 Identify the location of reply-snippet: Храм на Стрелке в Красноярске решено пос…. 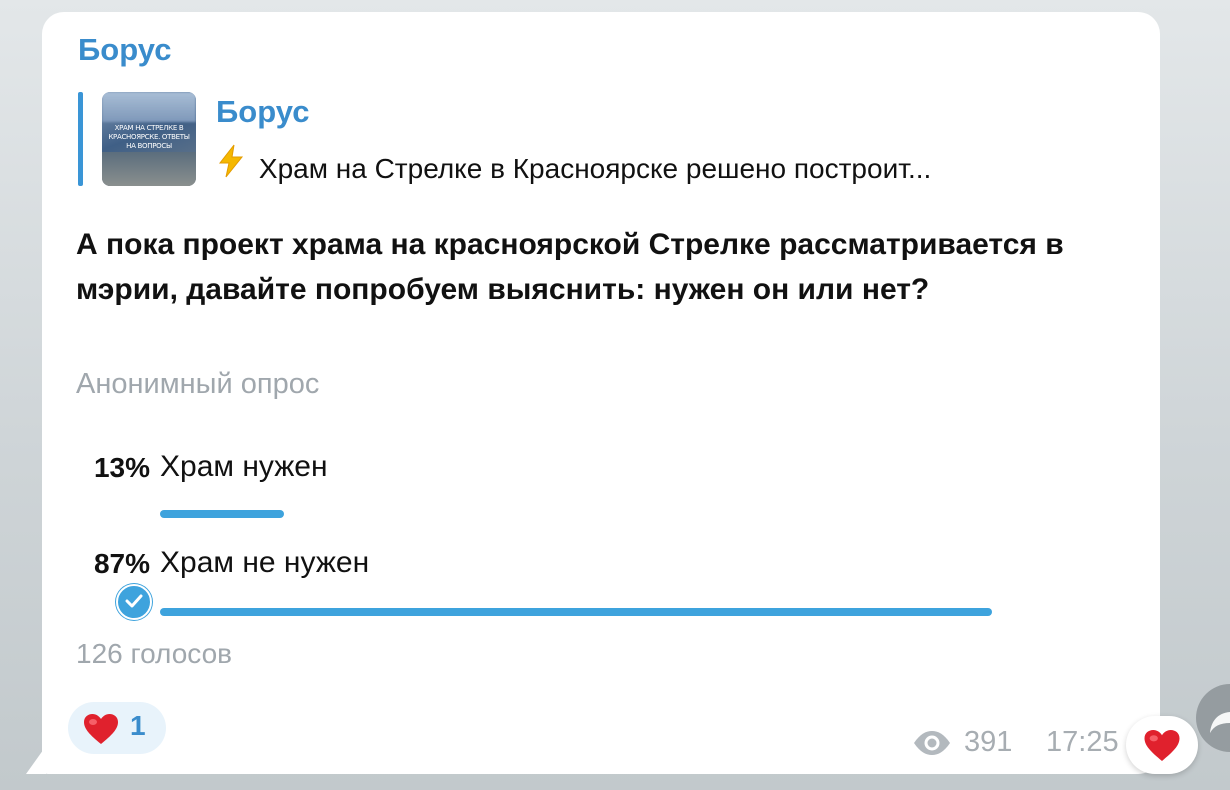
(595, 168).